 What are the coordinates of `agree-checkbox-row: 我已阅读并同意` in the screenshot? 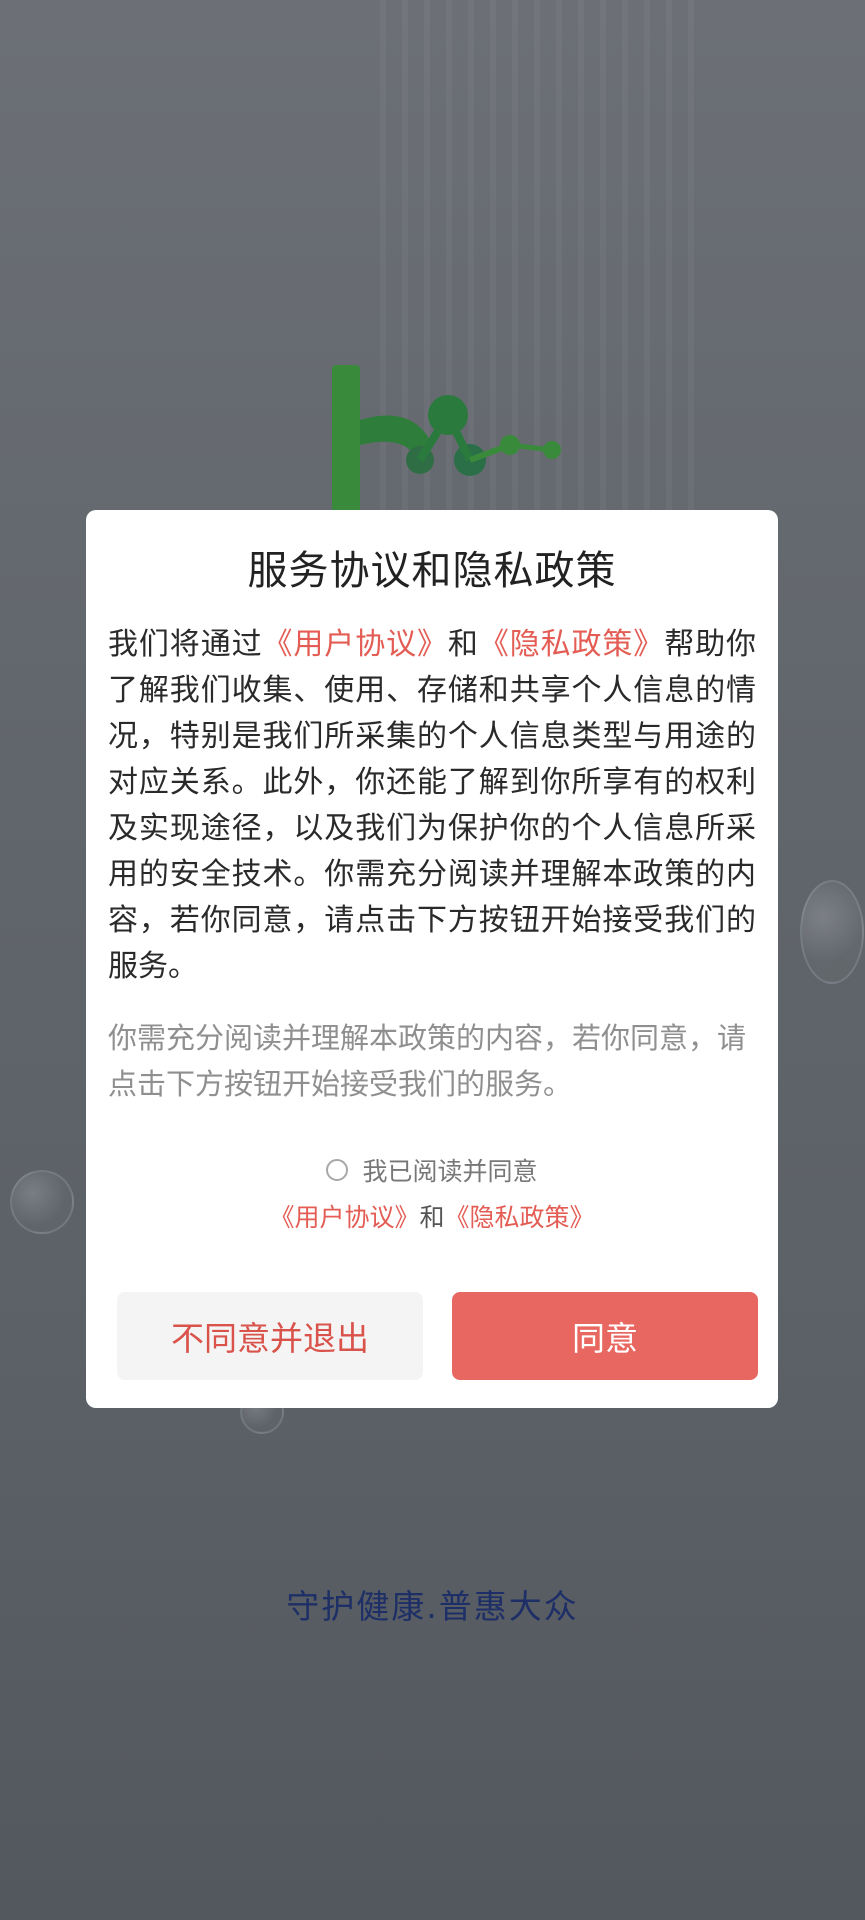 It's located at (432, 1170).